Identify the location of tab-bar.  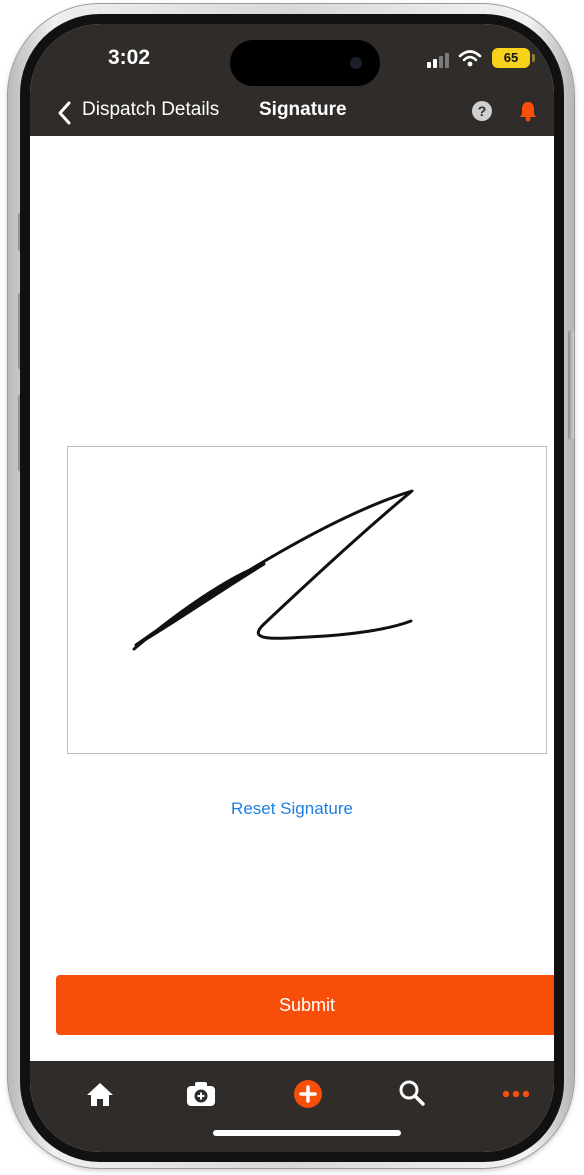
(292, 1106).